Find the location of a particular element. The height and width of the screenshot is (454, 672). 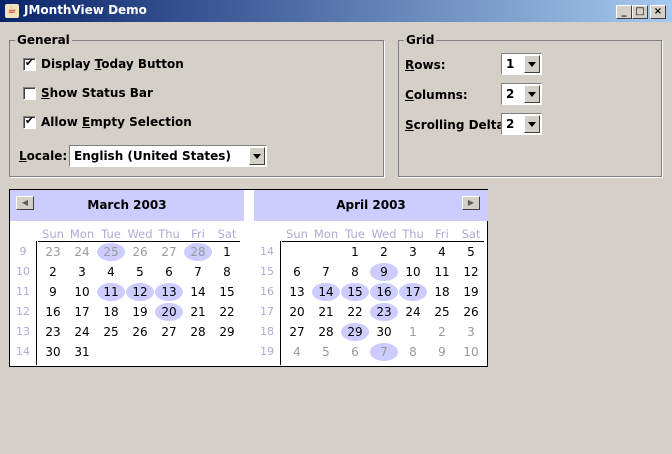

title-bar: ☕ JMonthView Demo _ □ × is located at coordinates (336, 11).